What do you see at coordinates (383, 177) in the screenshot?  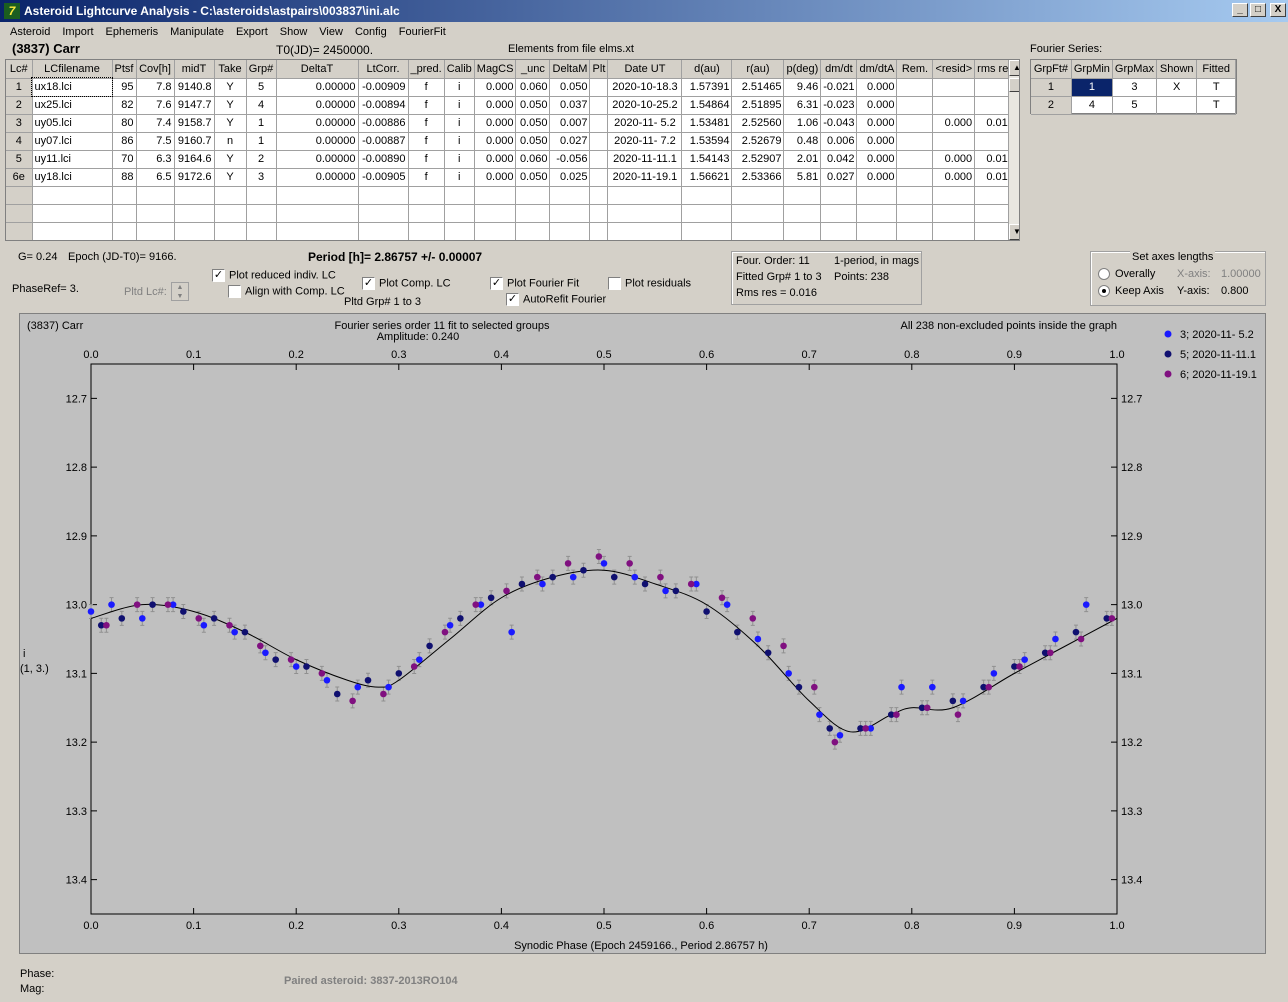 I see `table-cell: -0.00905` at bounding box center [383, 177].